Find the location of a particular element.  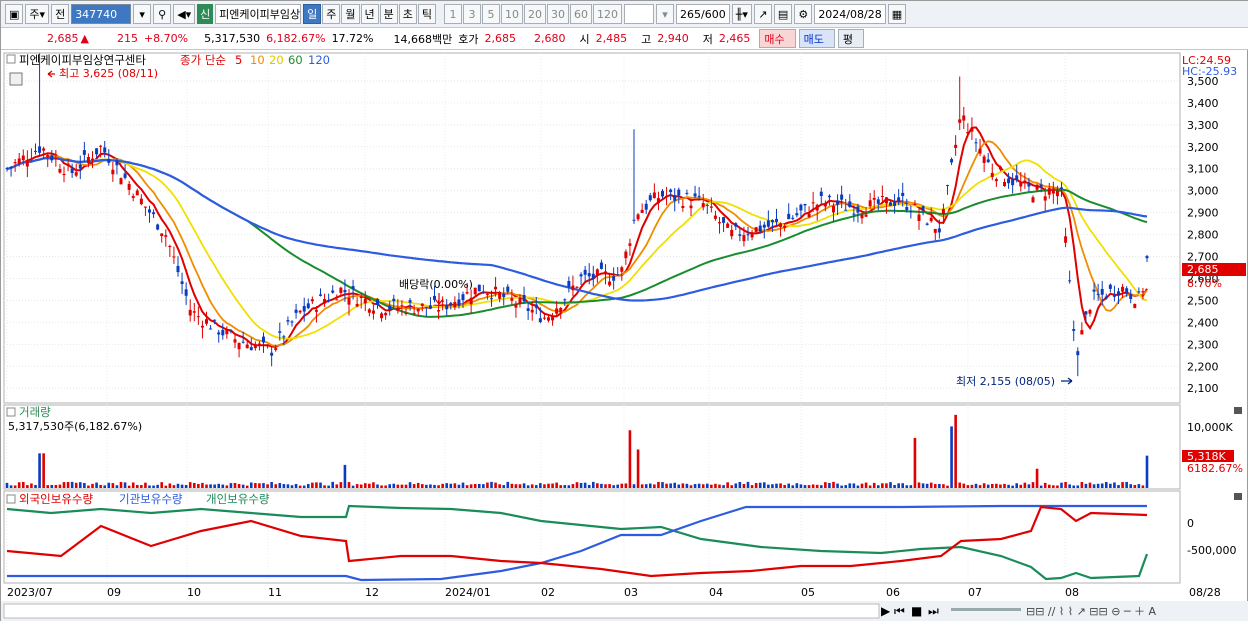

gear-icon: ⚙ is located at coordinates (803, 14).